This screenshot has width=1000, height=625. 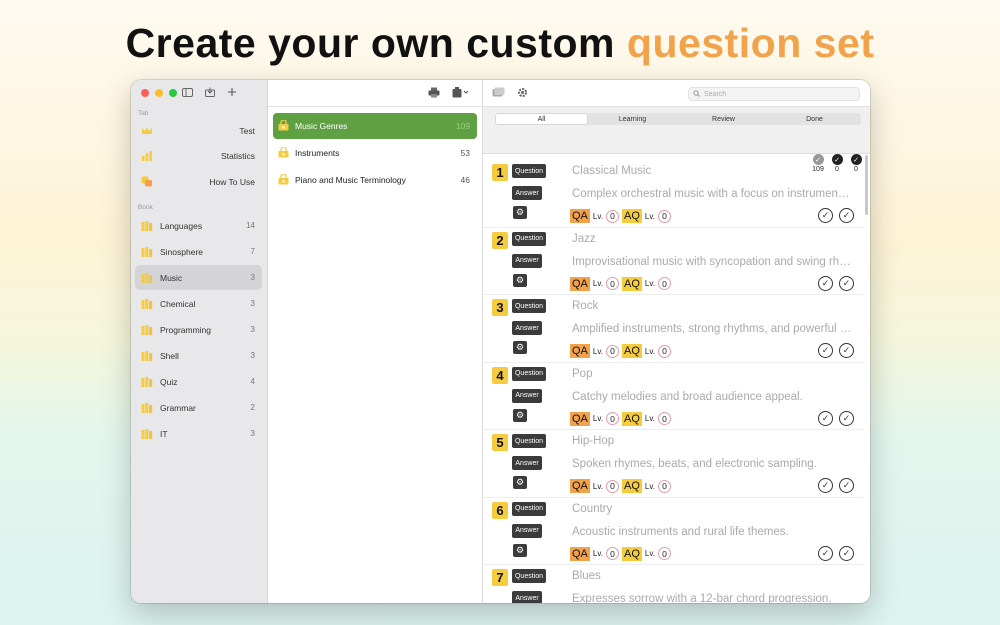 What do you see at coordinates (541, 119) in the screenshot?
I see `tab-all: All` at bounding box center [541, 119].